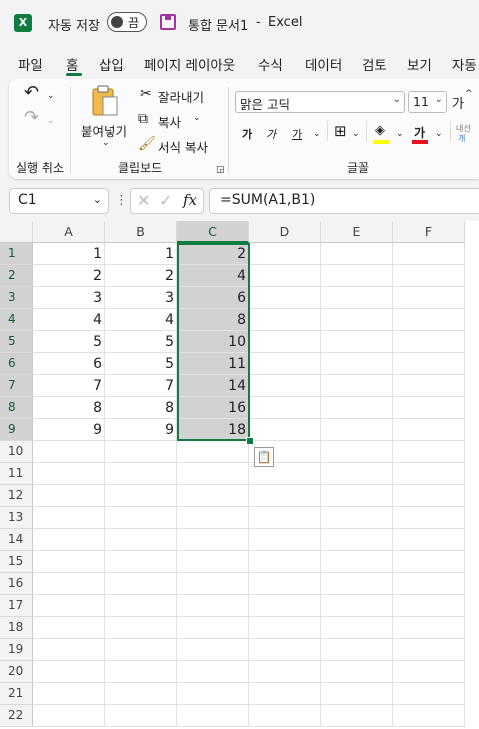 The image size is (479, 729). Describe the element at coordinates (357, 342) in the screenshot. I see `cell-e5` at that location.